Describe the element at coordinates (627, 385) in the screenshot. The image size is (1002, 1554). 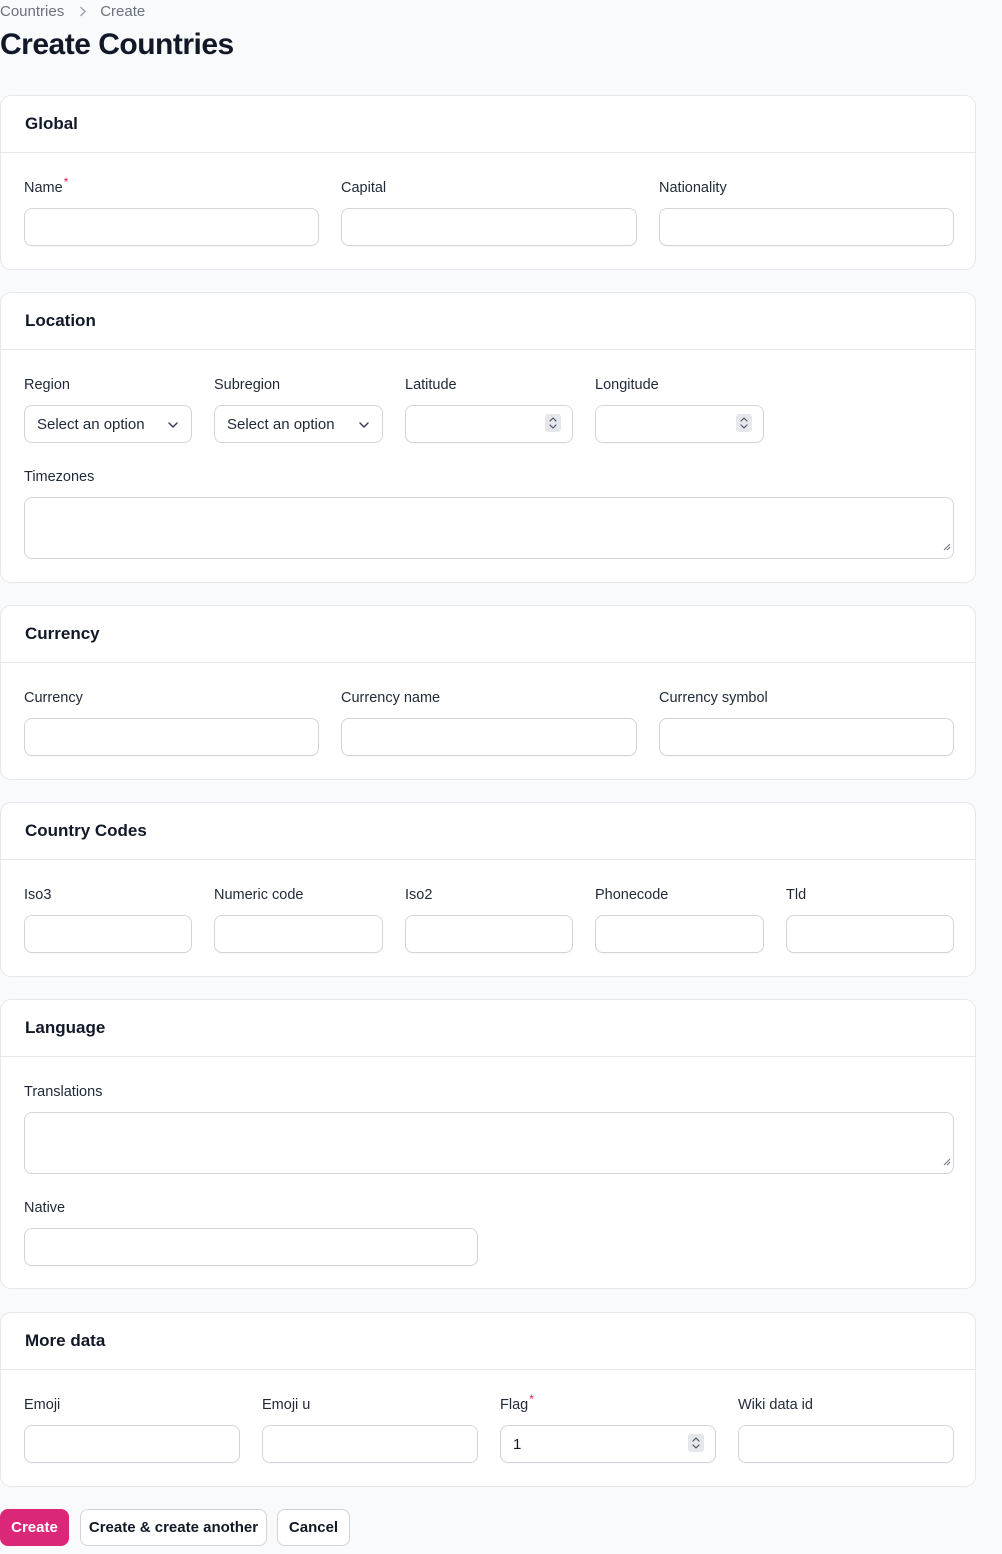
I see `longitude-label: Longitude` at that location.